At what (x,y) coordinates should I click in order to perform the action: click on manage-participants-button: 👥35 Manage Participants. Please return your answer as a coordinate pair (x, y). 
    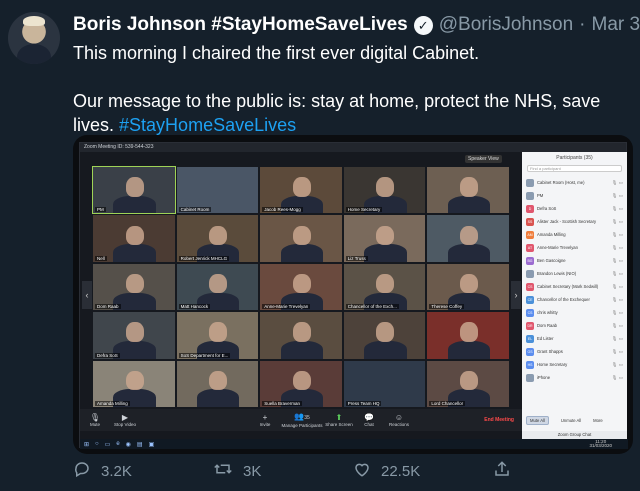
    Looking at the image, I should click on (302, 420).